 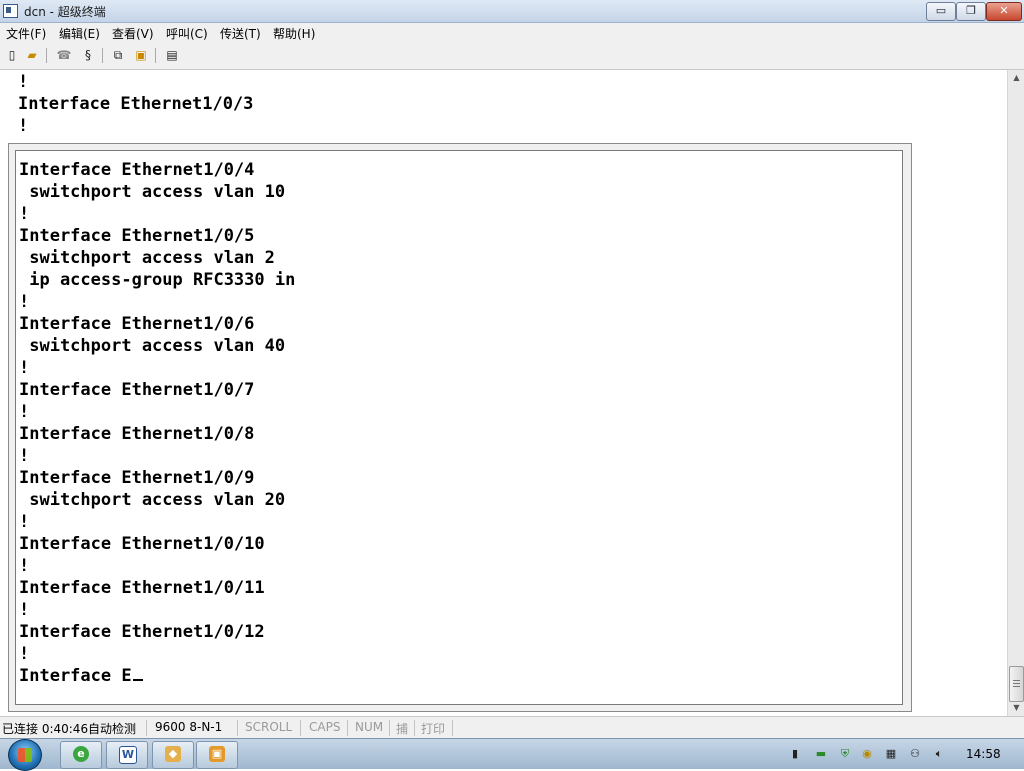 What do you see at coordinates (88, 55) in the screenshot?
I see `disconnect-icon: §` at bounding box center [88, 55].